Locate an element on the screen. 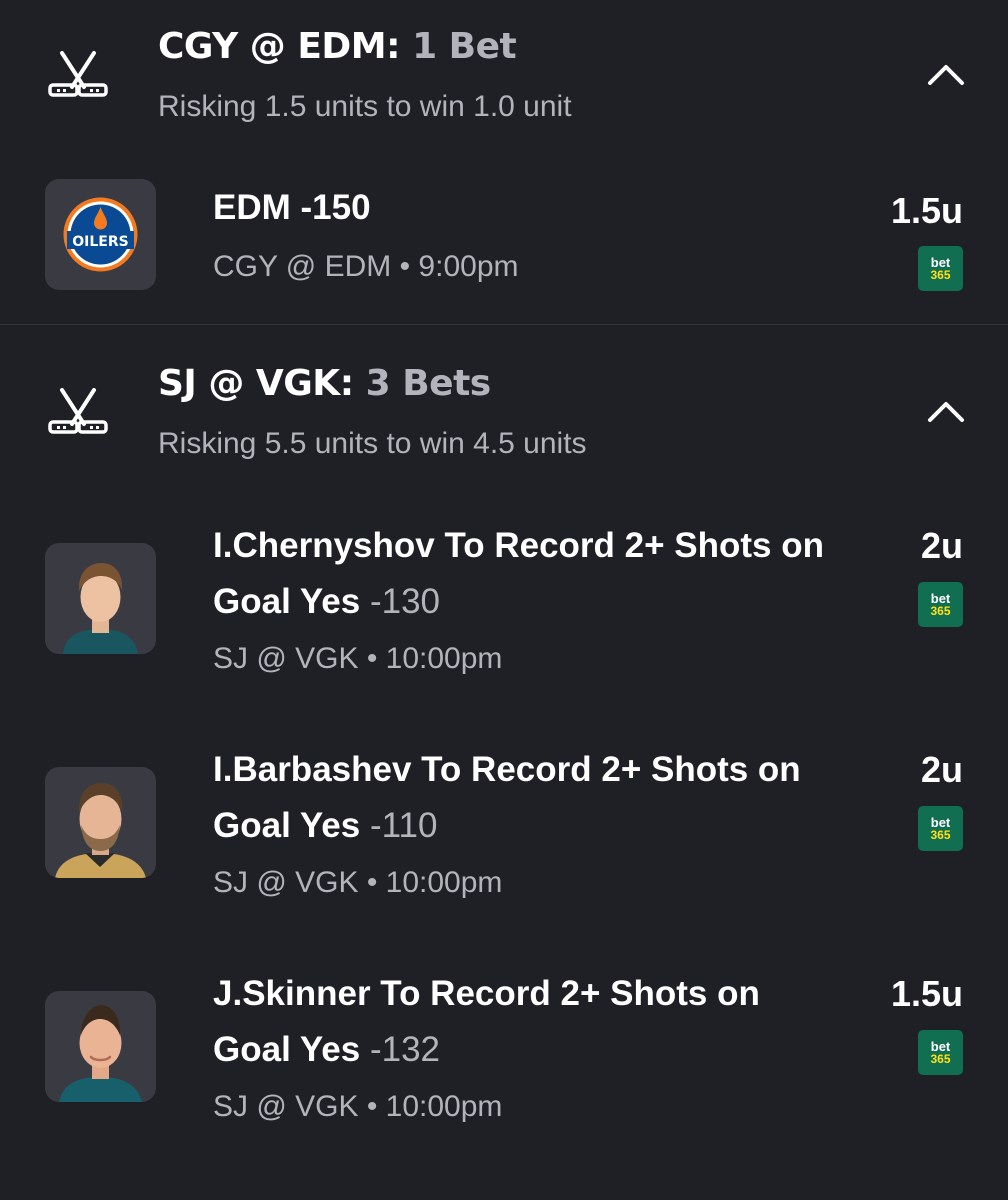  matchup-label: SJ @ VGK: is located at coordinates (256, 383).